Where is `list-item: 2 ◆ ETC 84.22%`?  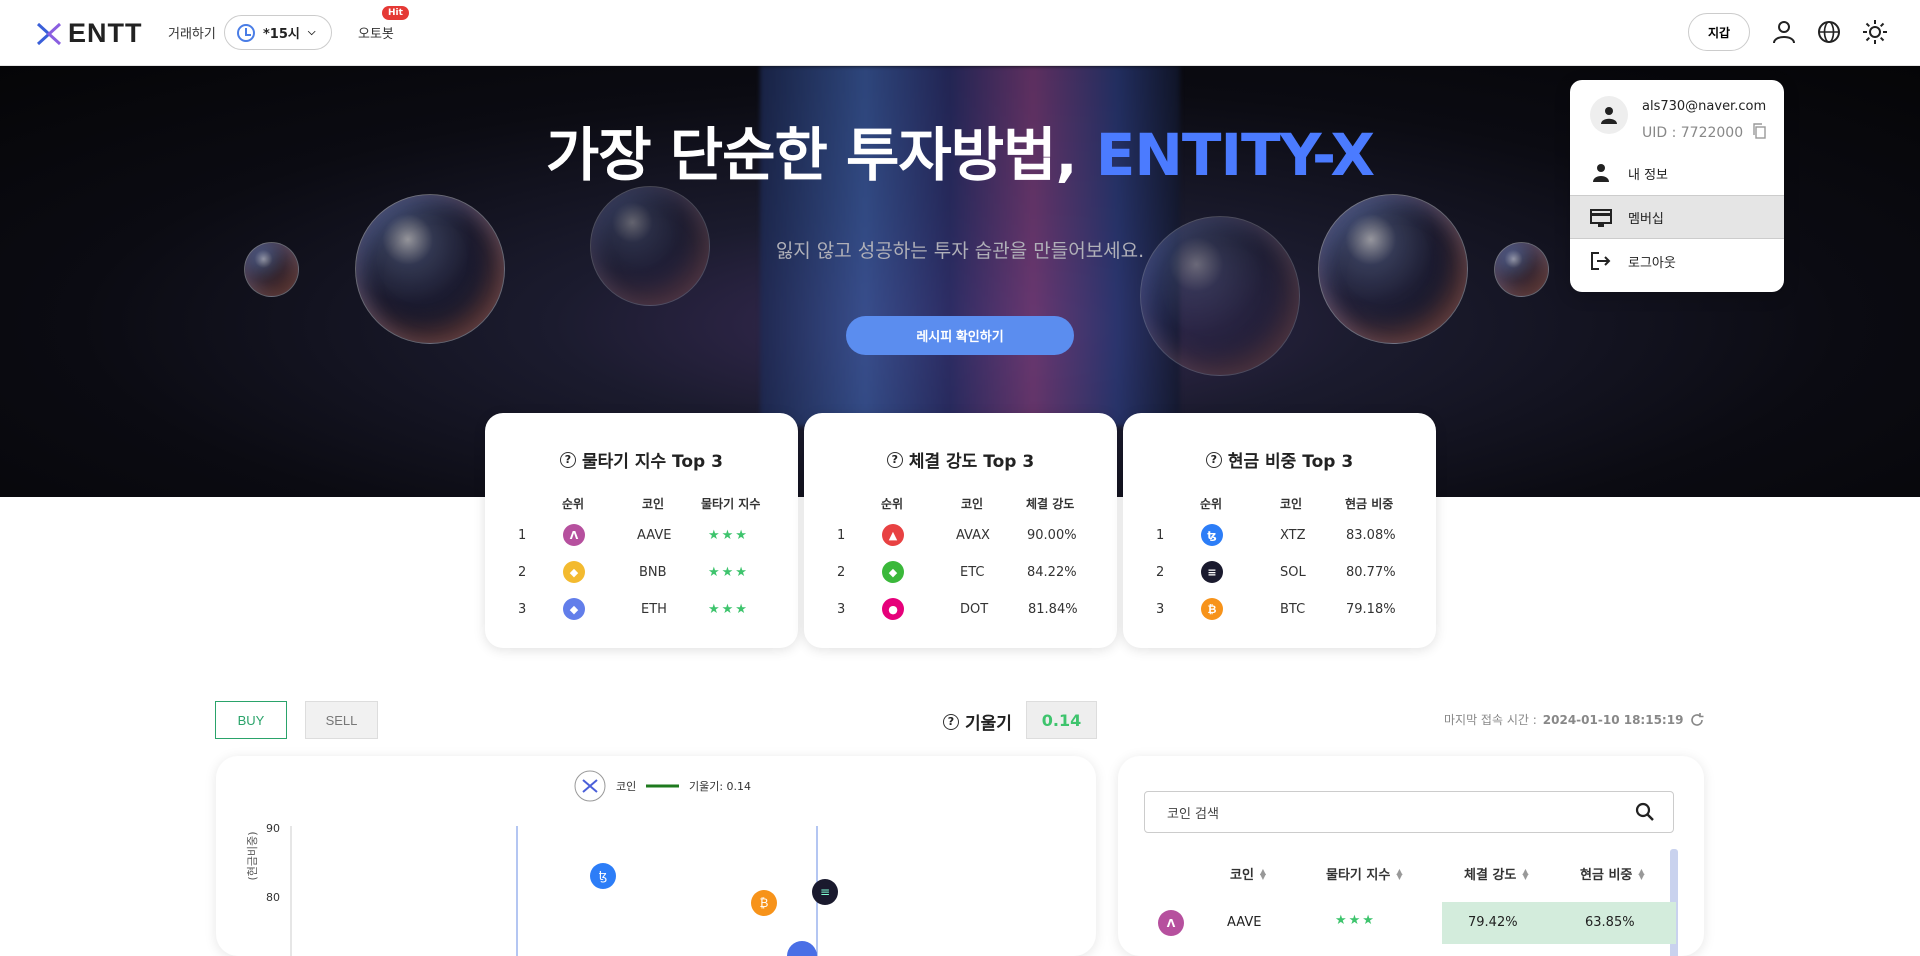
list-item: 2 ◆ ETC 84.22% is located at coordinates (960, 574).